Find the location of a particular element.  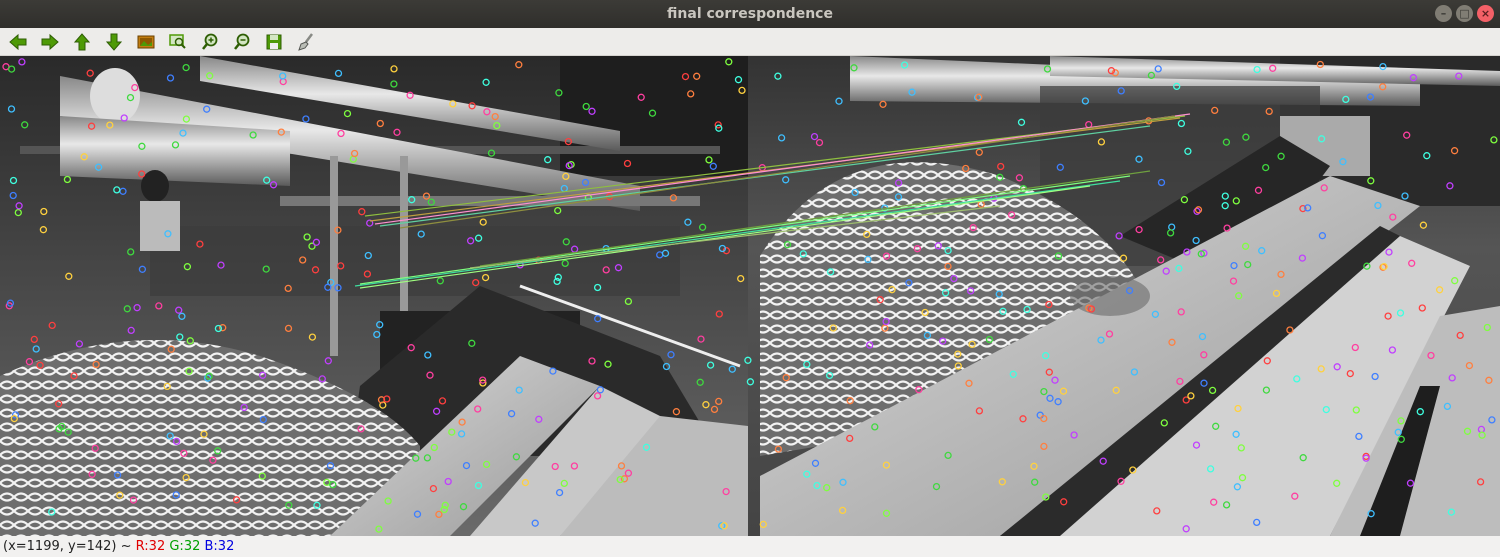

pan-right-button is located at coordinates (50, 42).